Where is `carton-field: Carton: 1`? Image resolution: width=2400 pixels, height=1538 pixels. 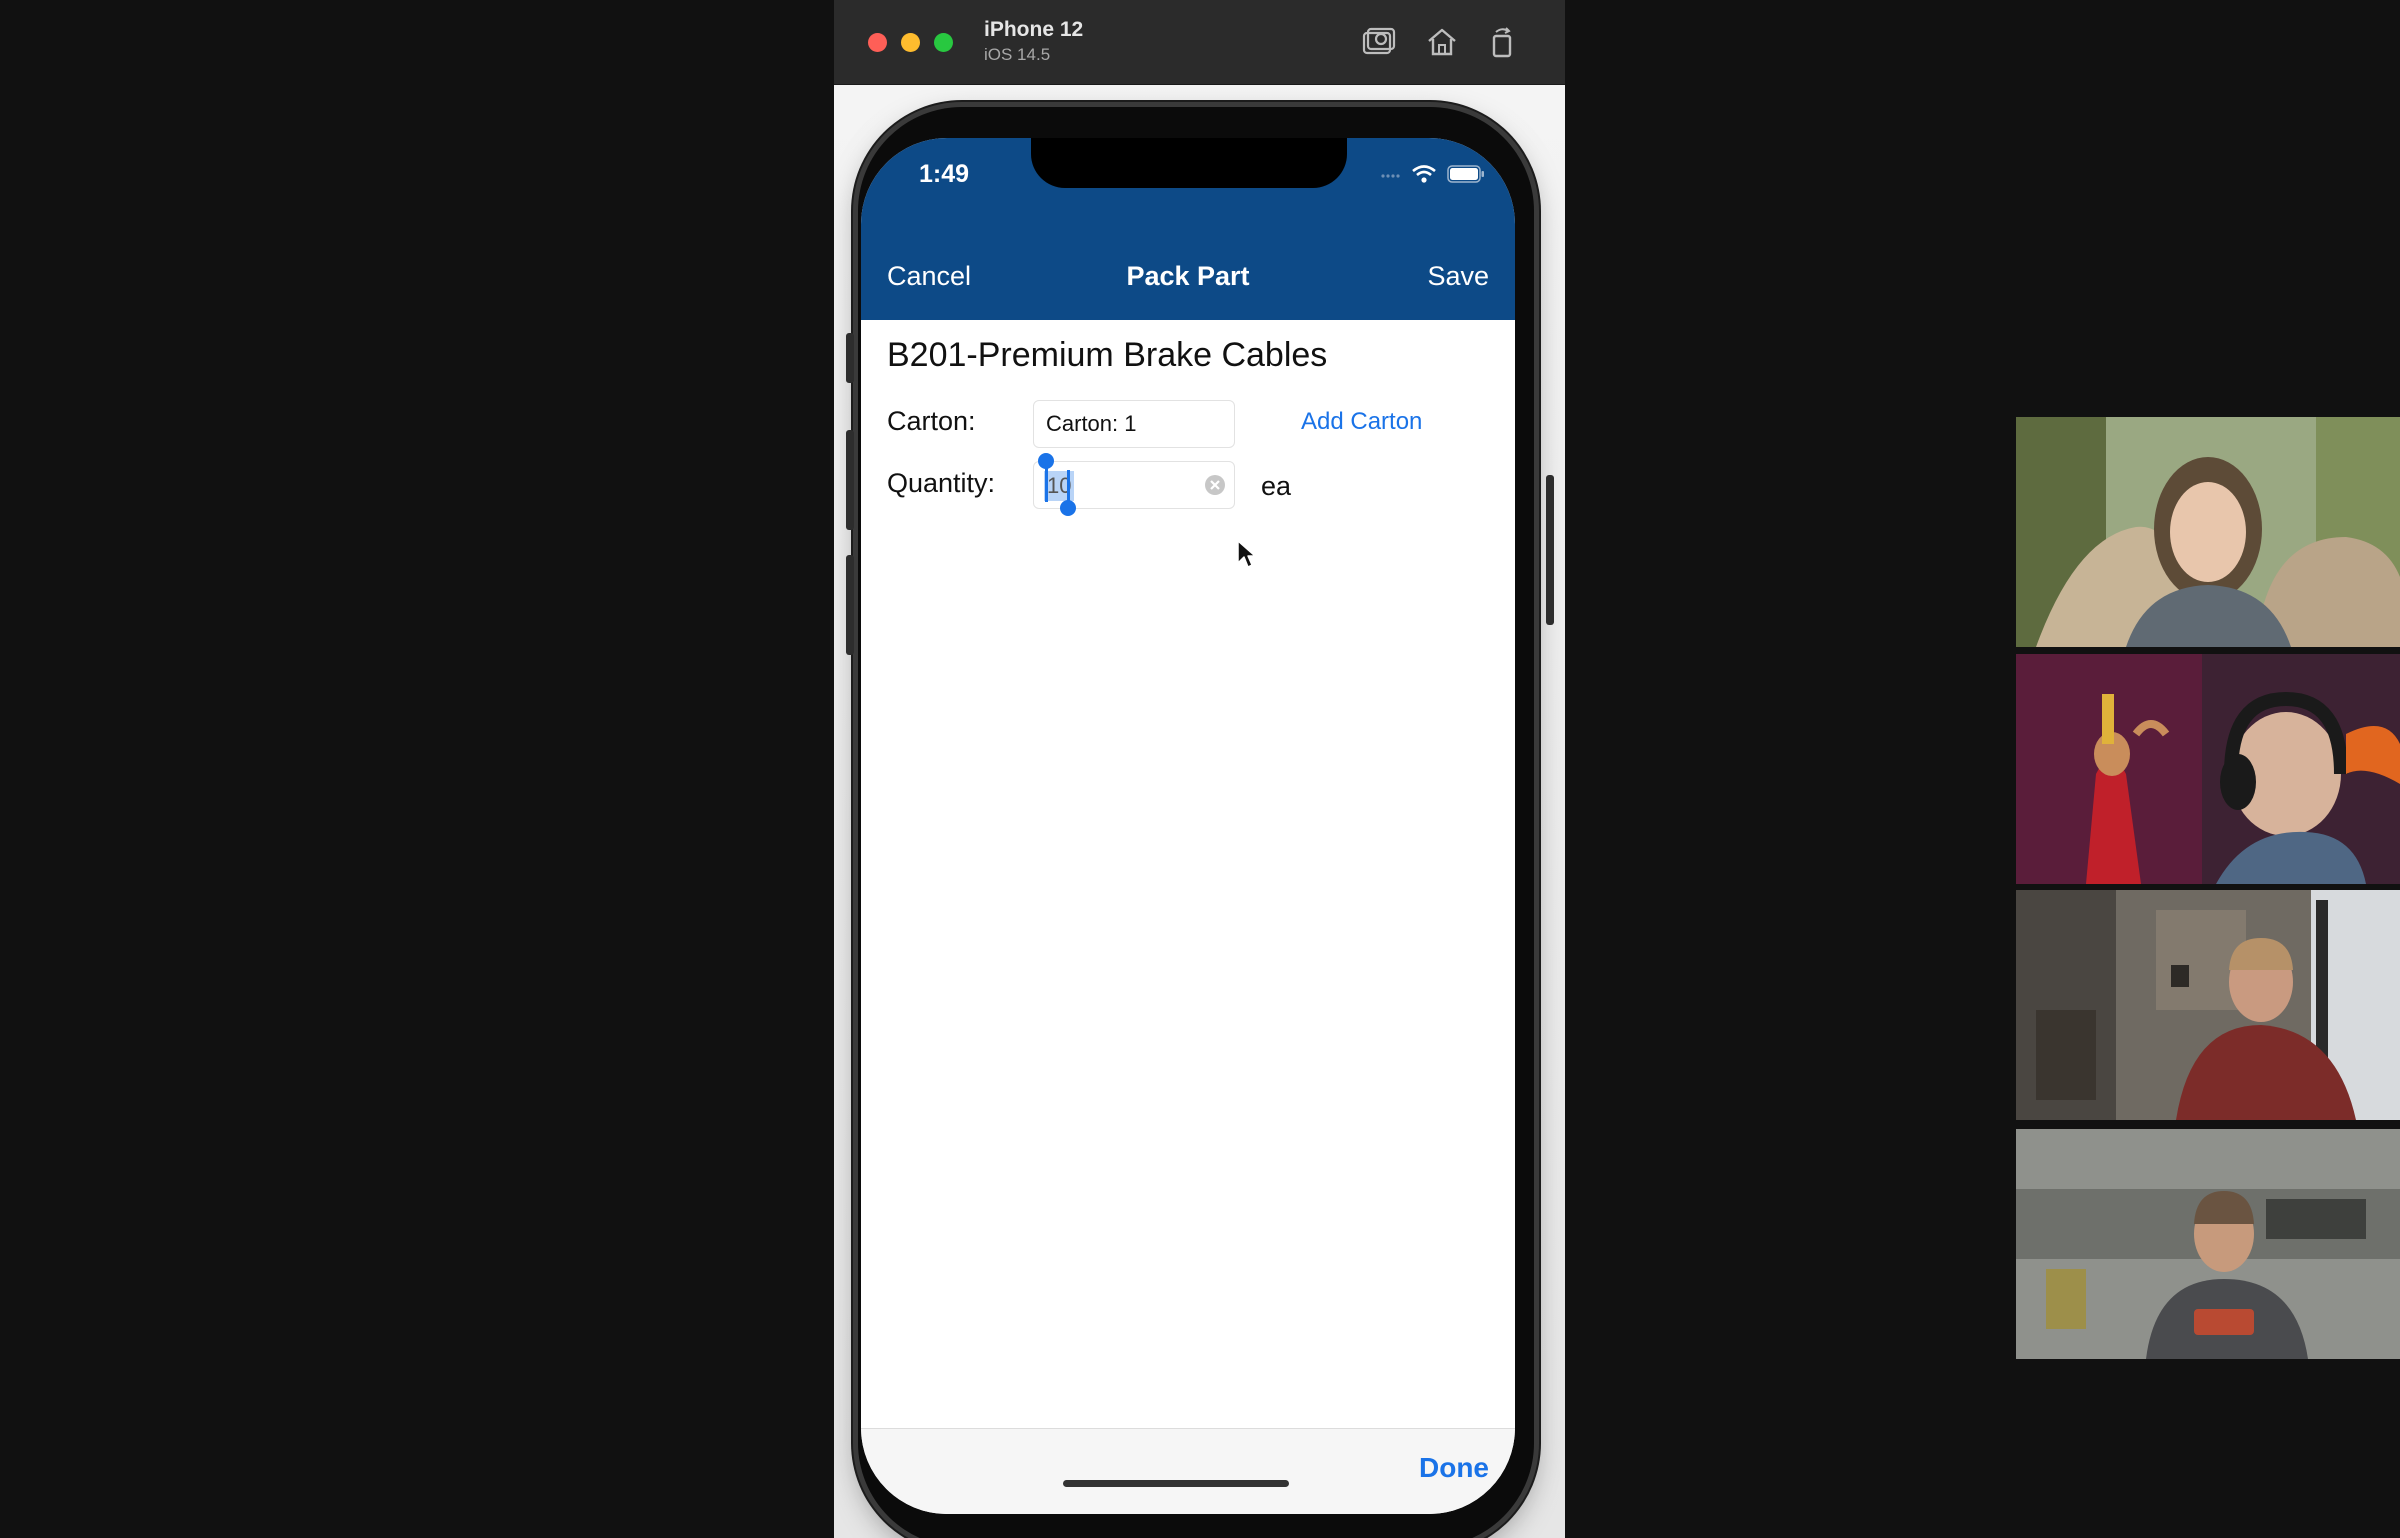 carton-field: Carton: 1 is located at coordinates (1134, 424).